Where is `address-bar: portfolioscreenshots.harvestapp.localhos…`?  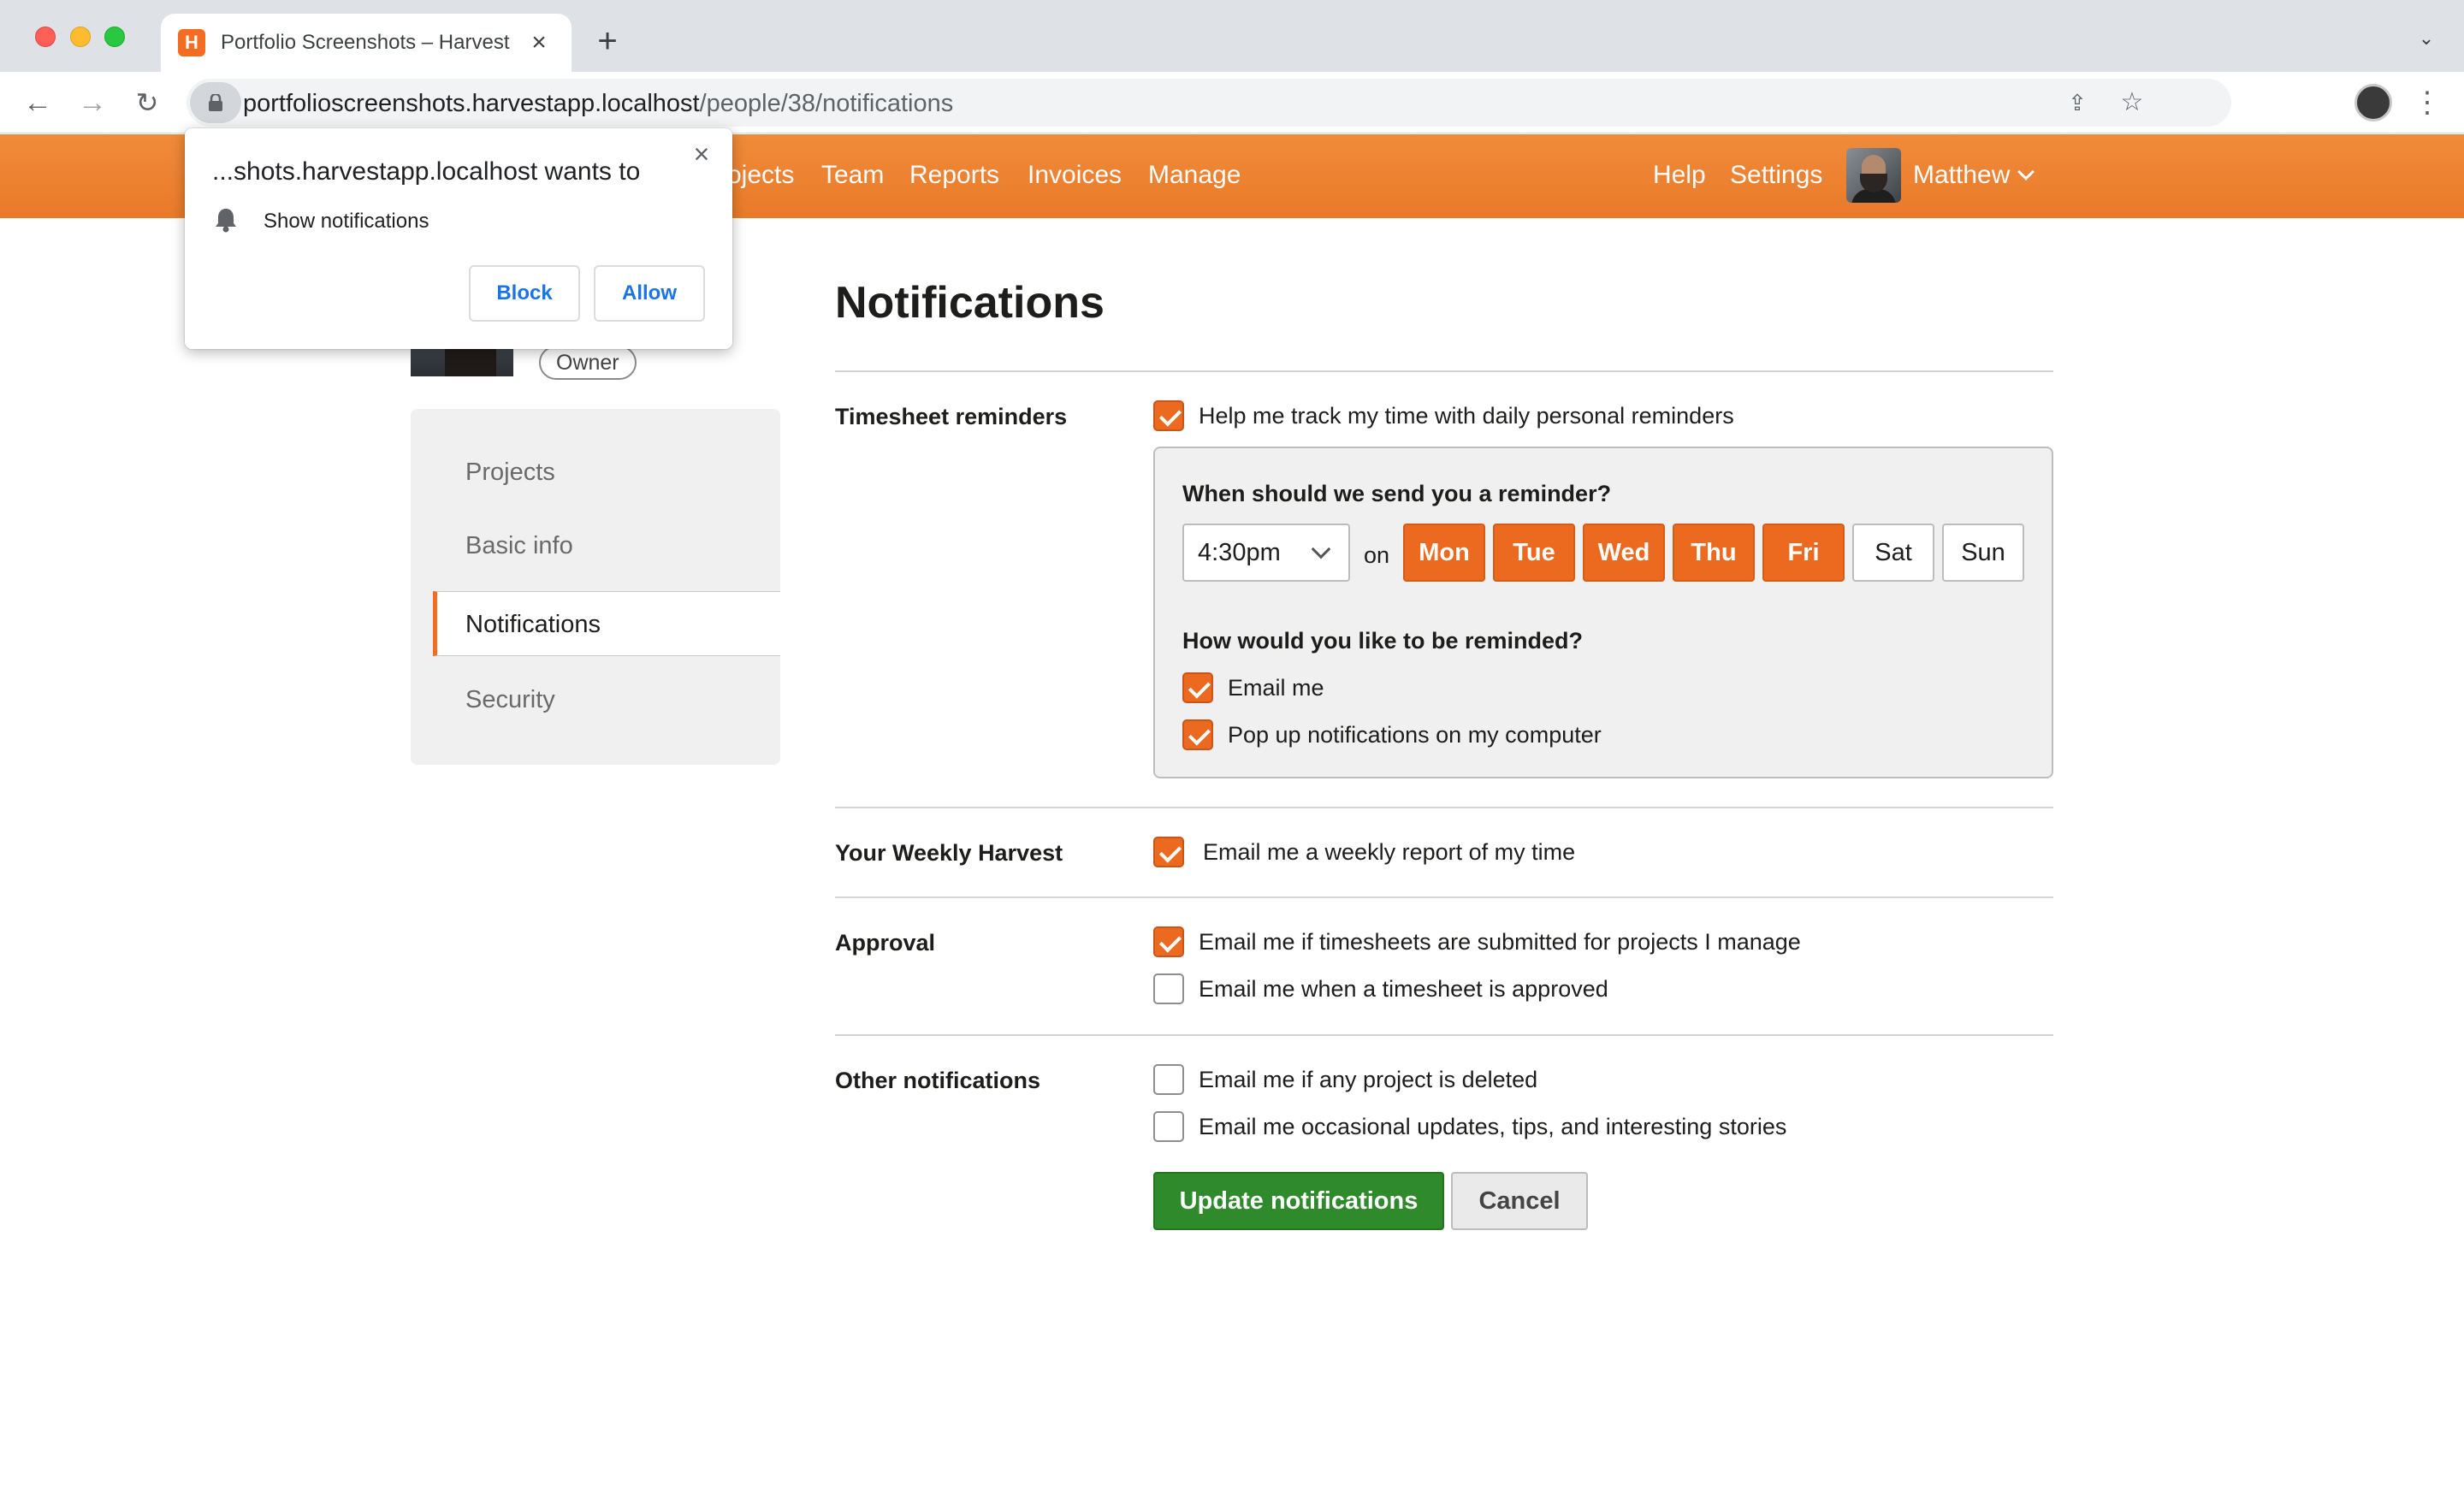
address-bar: portfolioscreenshots.harvestapp.localhos… is located at coordinates (1209, 103).